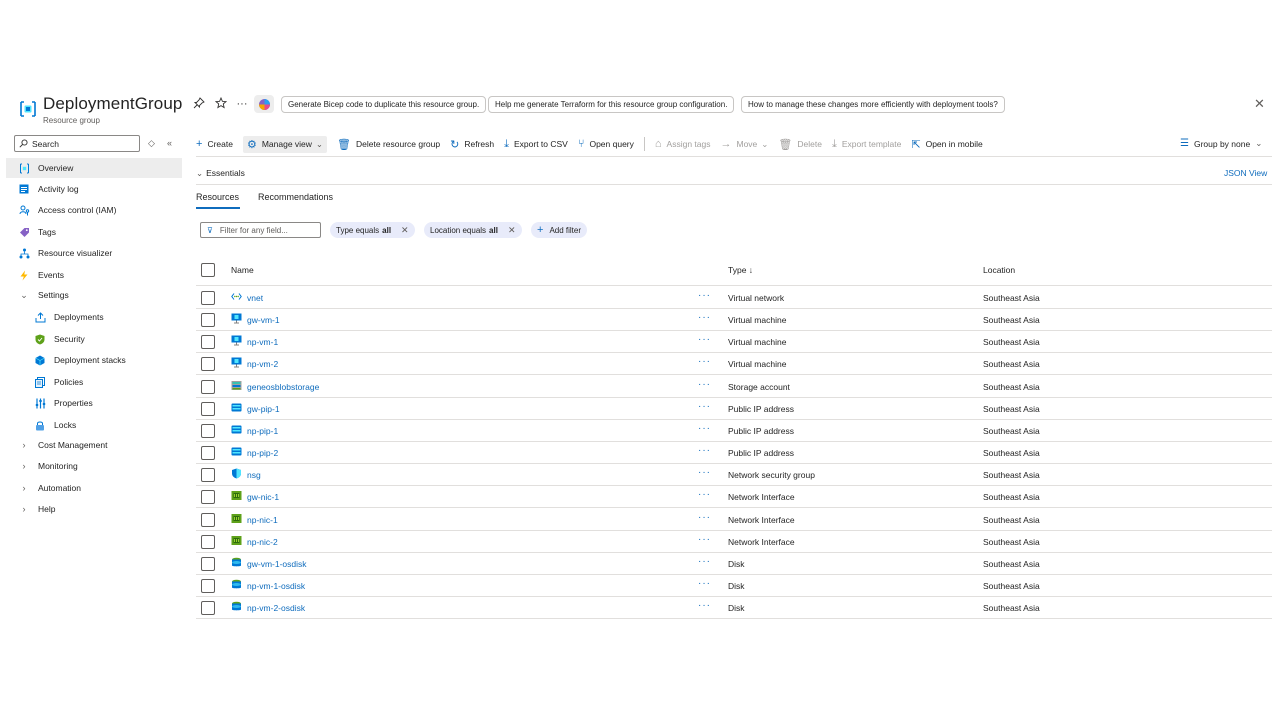 This screenshot has width=1280, height=720. What do you see at coordinates (372, 230) in the screenshot?
I see `type-filter-chip: Type equals all ✕` at bounding box center [372, 230].